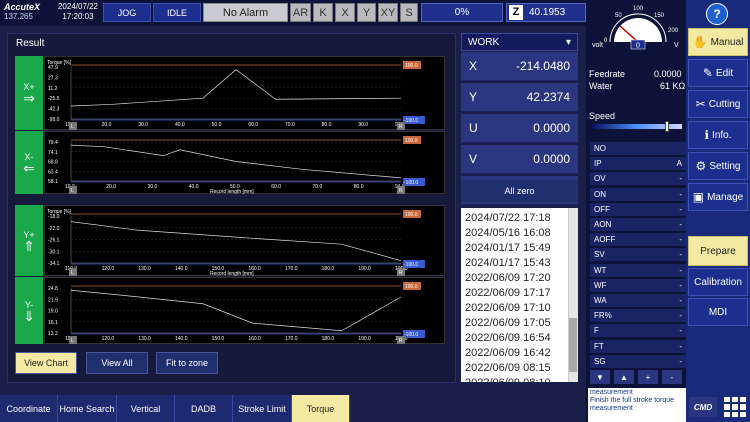  What do you see at coordinates (291, 269) in the screenshot?
I see `x-tick-label: 170.0` at bounding box center [291, 269].